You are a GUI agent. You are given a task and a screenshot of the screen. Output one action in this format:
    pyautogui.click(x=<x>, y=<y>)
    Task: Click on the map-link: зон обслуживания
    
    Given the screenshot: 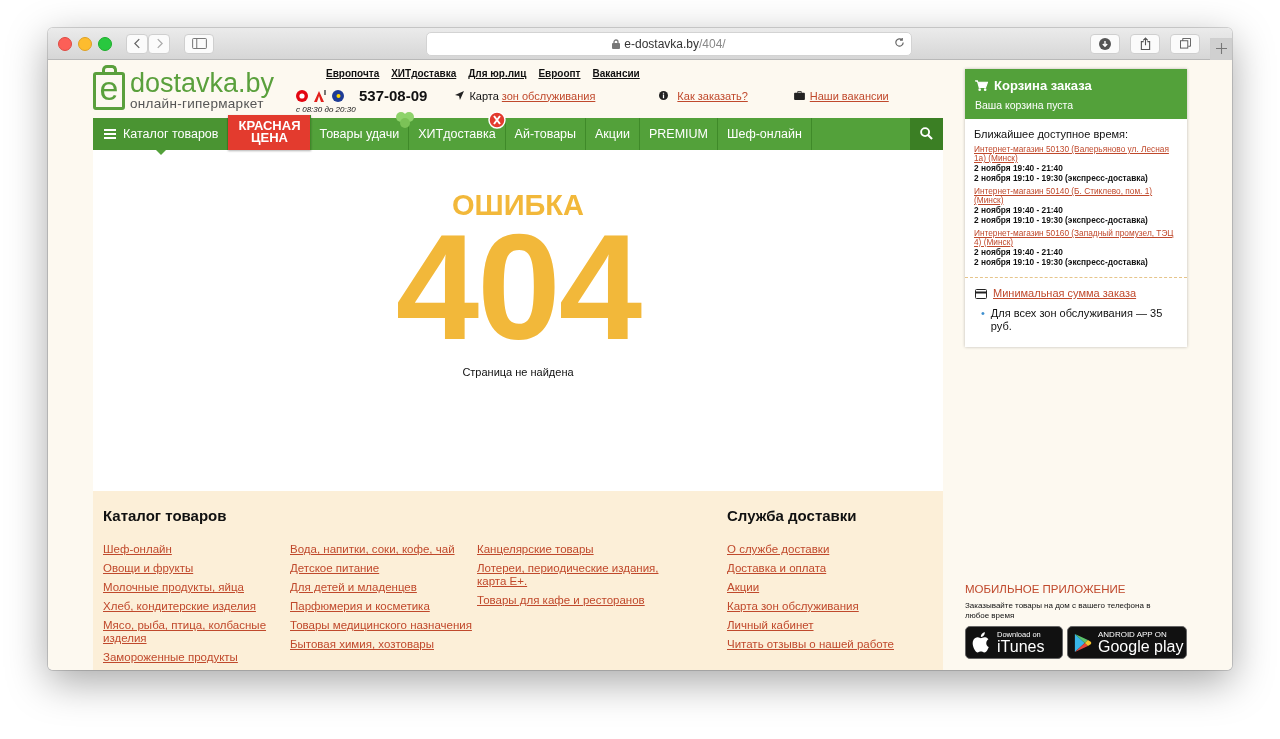 What is the action you would take?
    pyautogui.click(x=548, y=95)
    